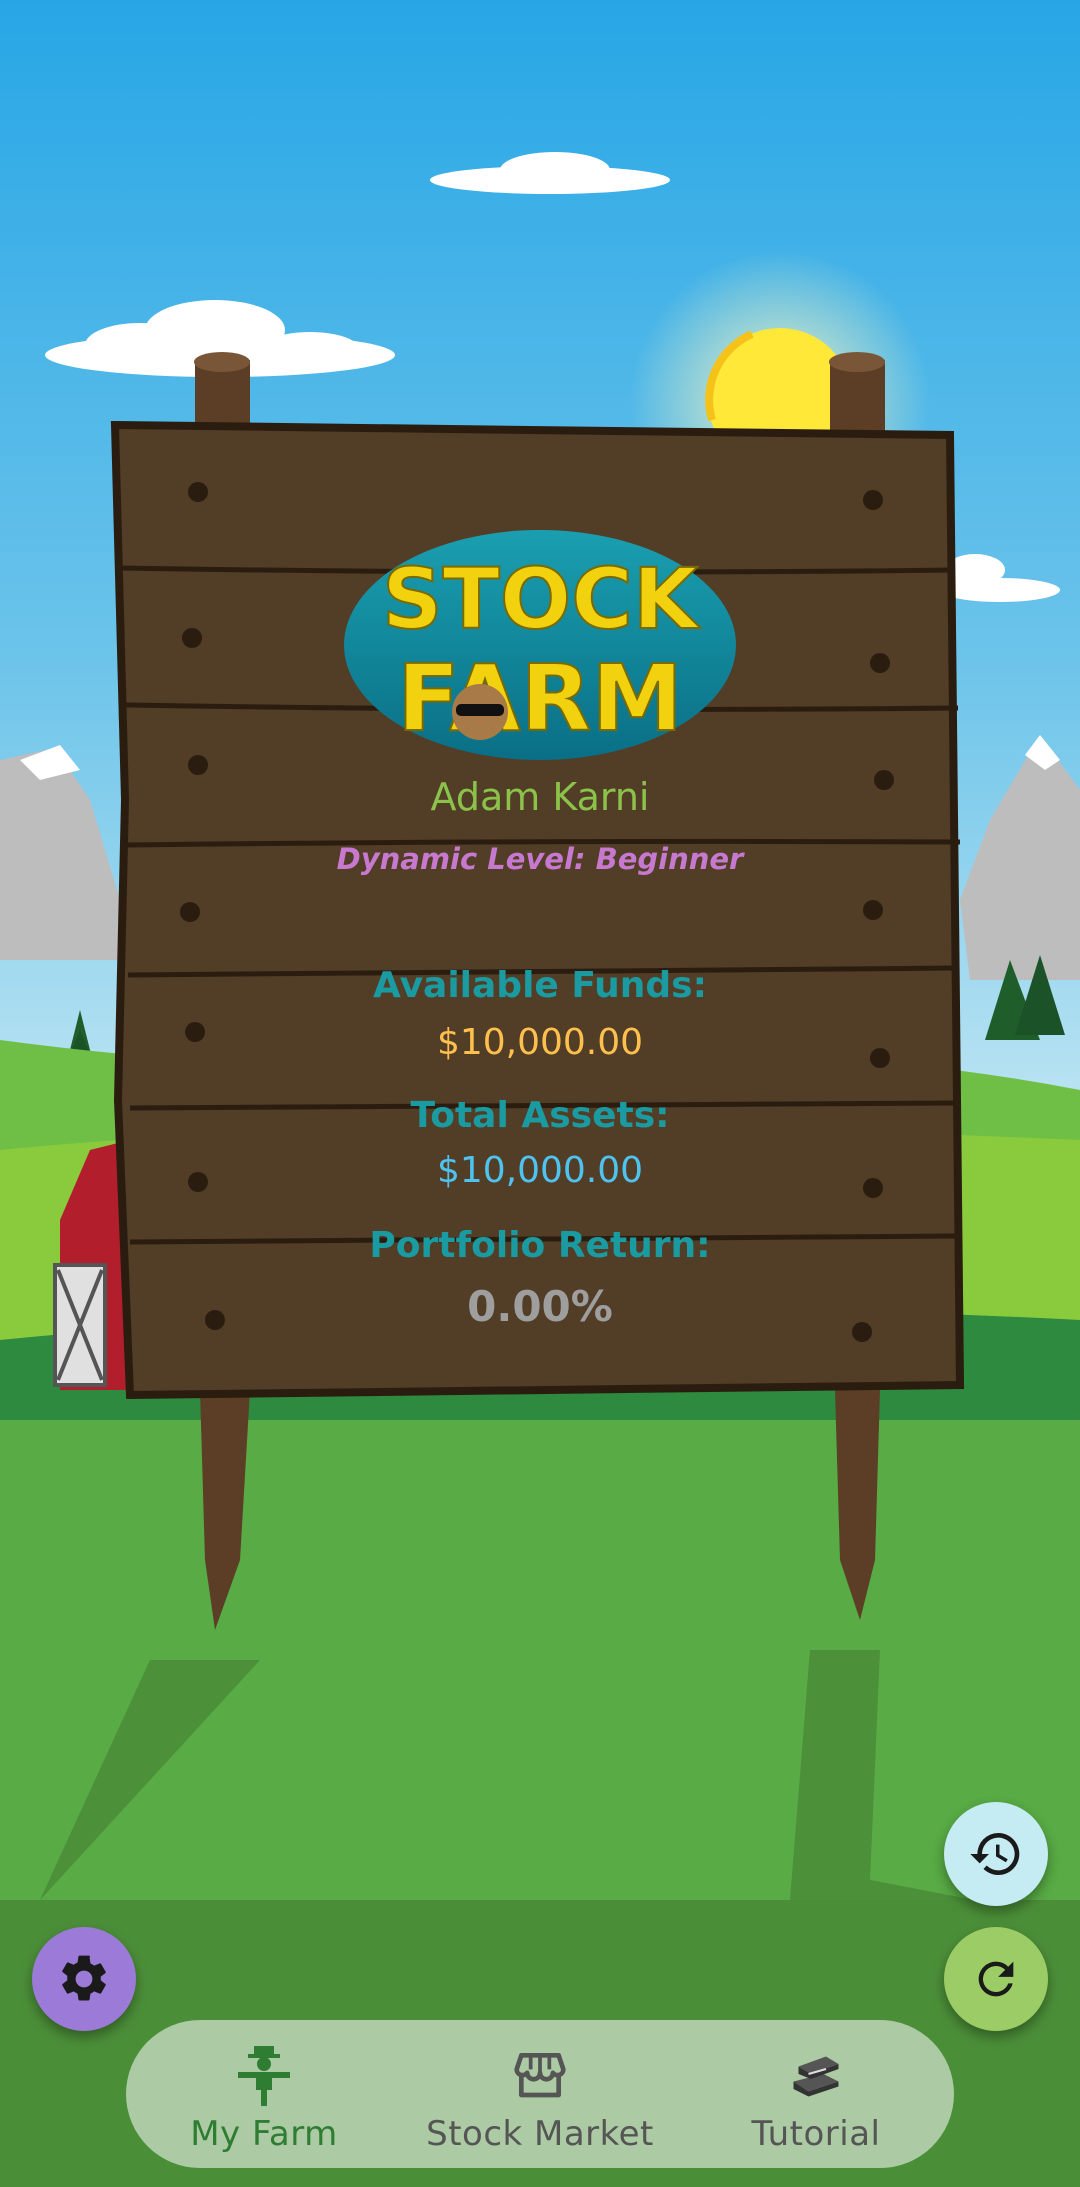 Image resolution: width=1080 pixels, height=2187 pixels. I want to click on bottom-navigation: My Farm Stock Market Tutorial, so click(540, 2094).